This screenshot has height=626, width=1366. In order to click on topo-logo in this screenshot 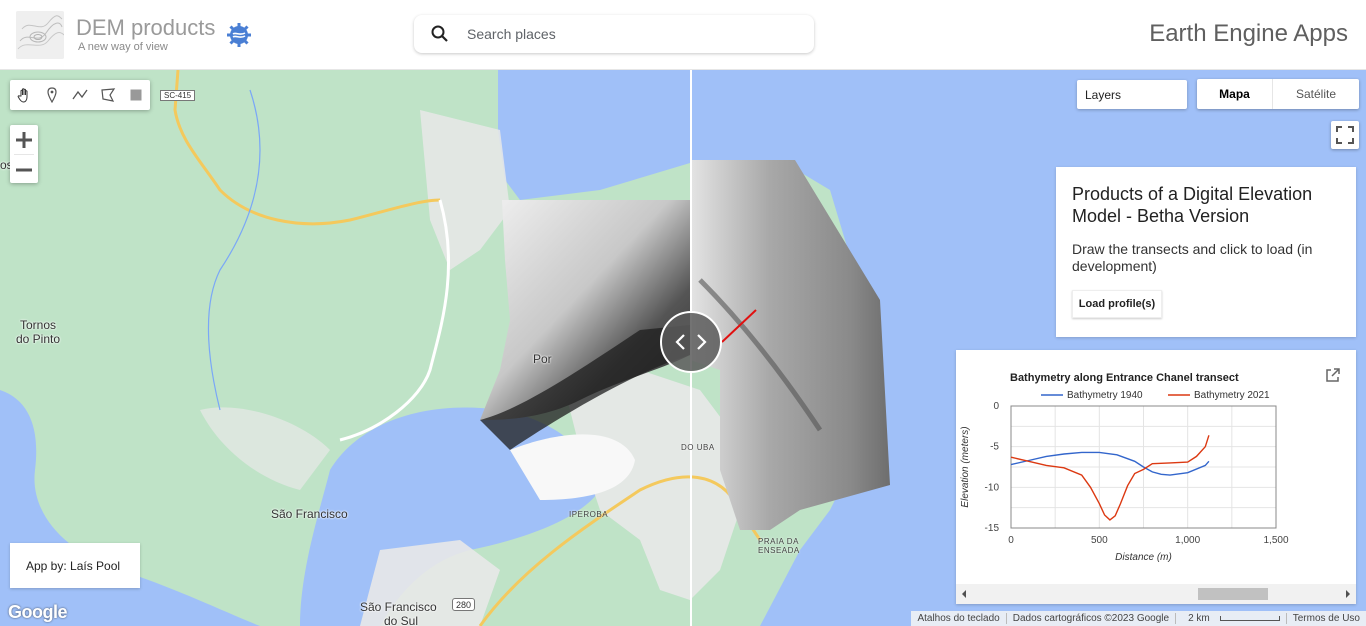, I will do `click(40, 35)`.